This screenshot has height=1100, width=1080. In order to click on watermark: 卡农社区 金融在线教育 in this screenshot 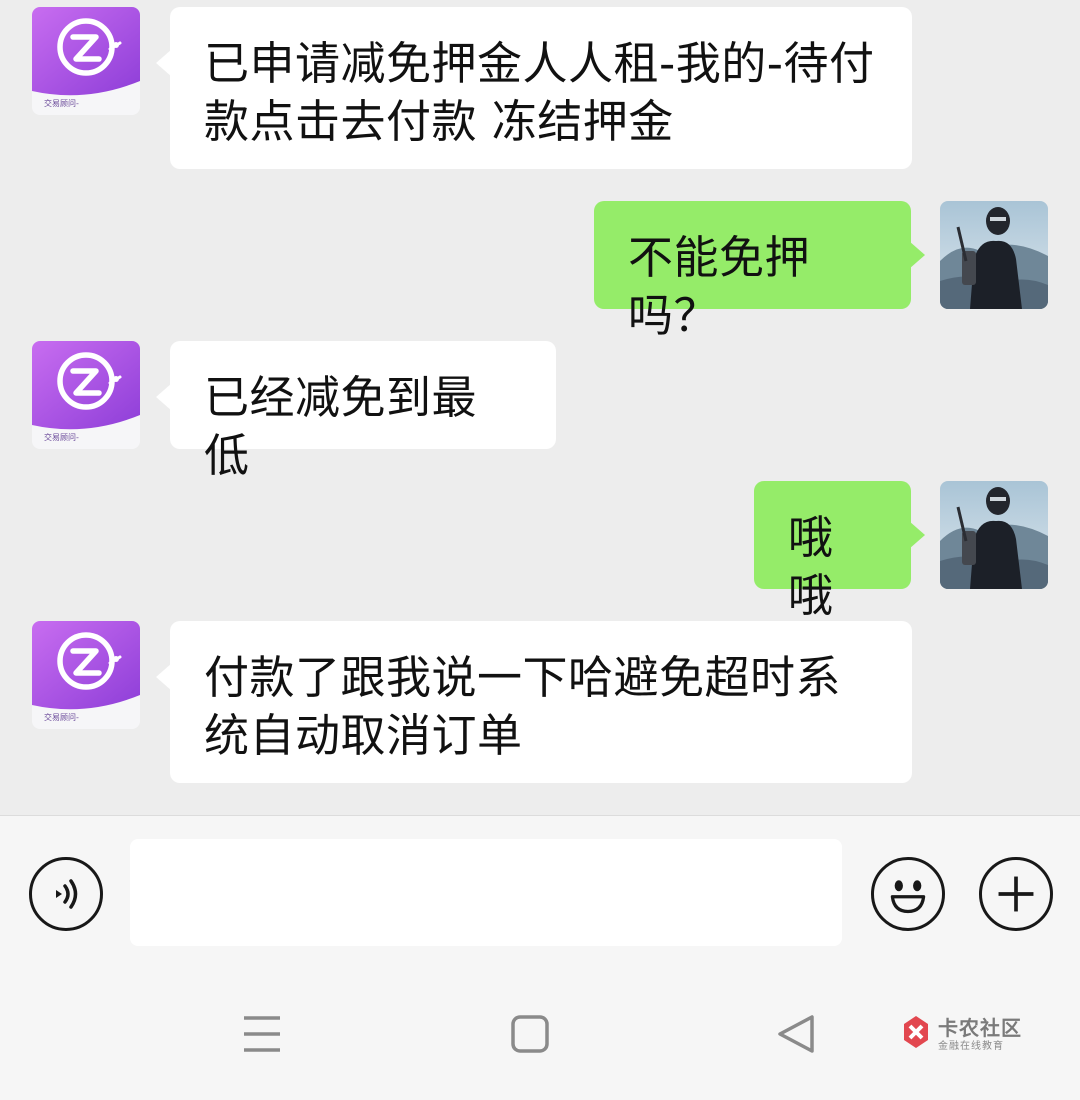, I will do `click(968, 1032)`.